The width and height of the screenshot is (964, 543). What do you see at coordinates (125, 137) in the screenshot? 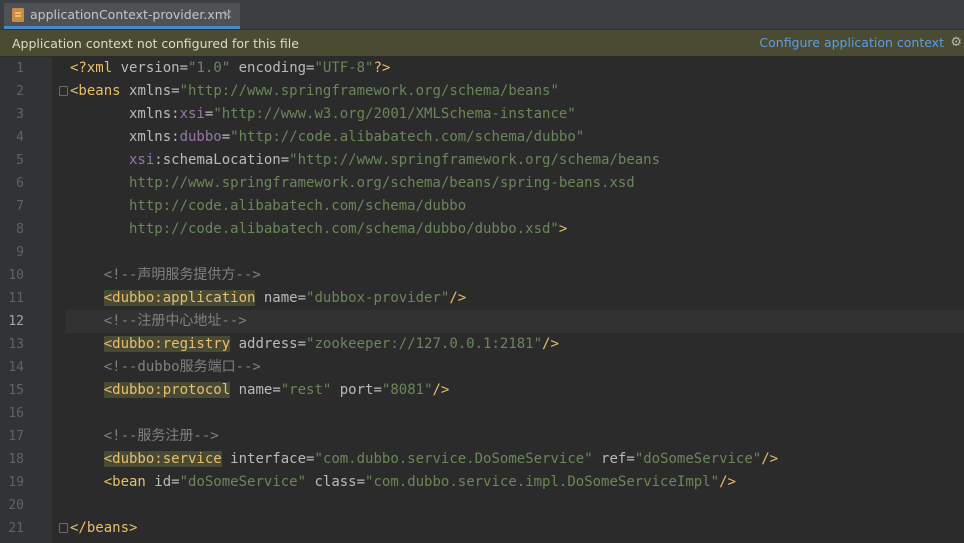
I see `code-token: xmlns:` at bounding box center [125, 137].